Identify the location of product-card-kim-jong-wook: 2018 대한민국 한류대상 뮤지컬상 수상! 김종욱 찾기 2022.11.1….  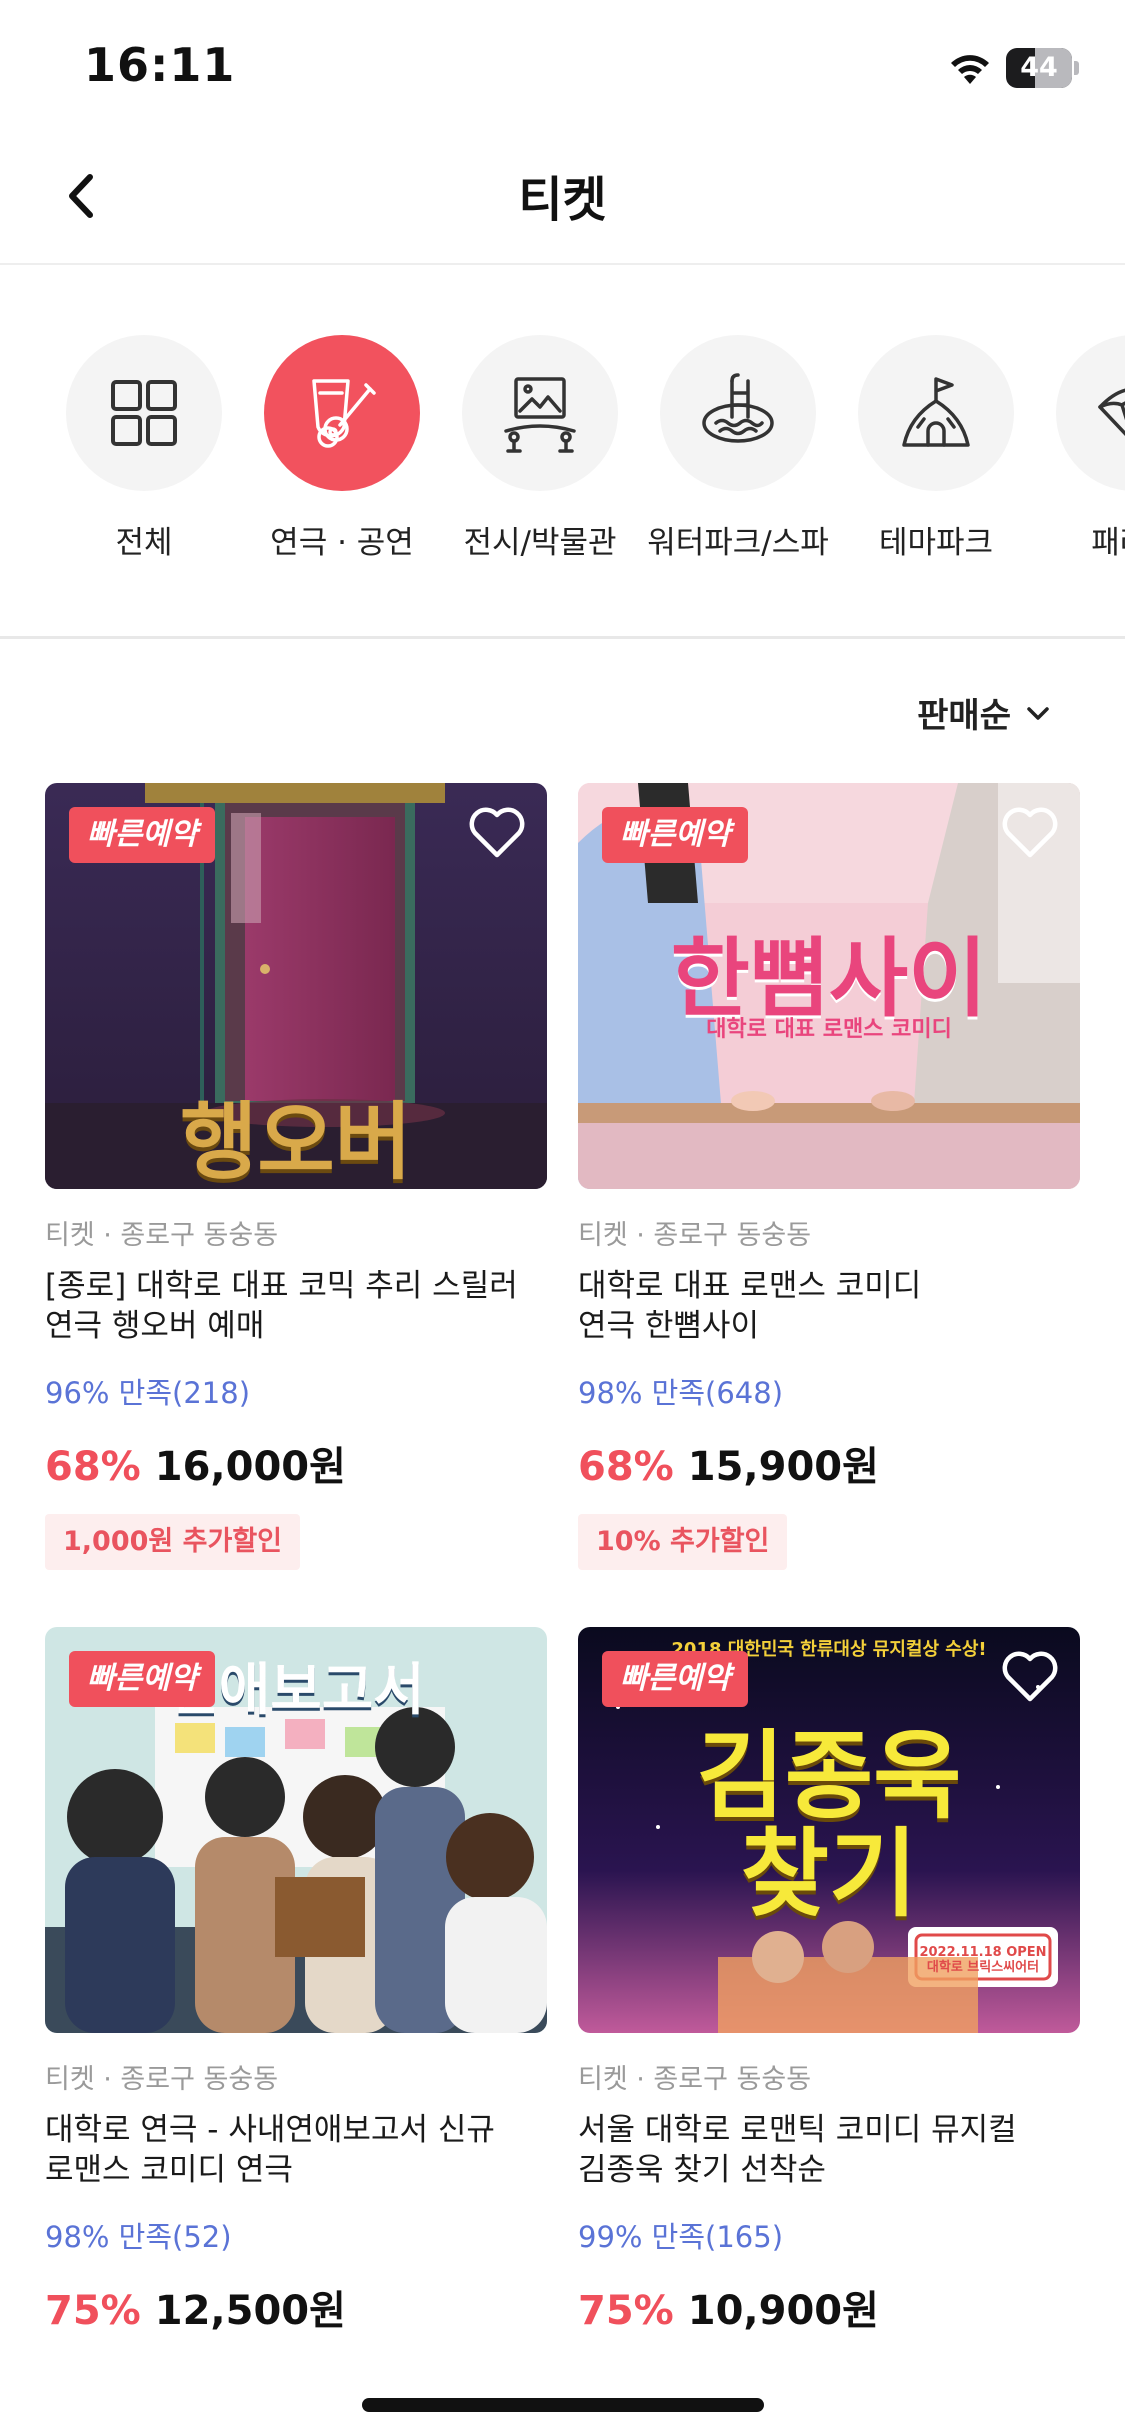
(829, 1981).